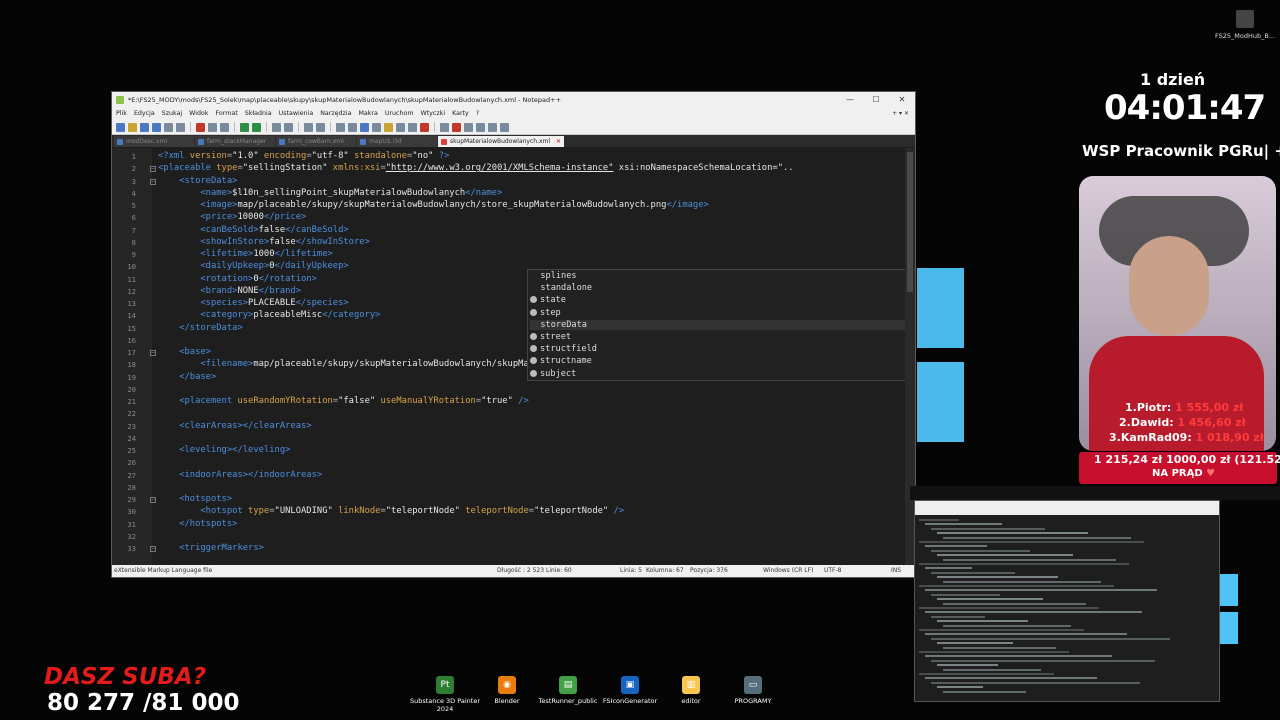  I want to click on redo-icon, so click(256, 127).